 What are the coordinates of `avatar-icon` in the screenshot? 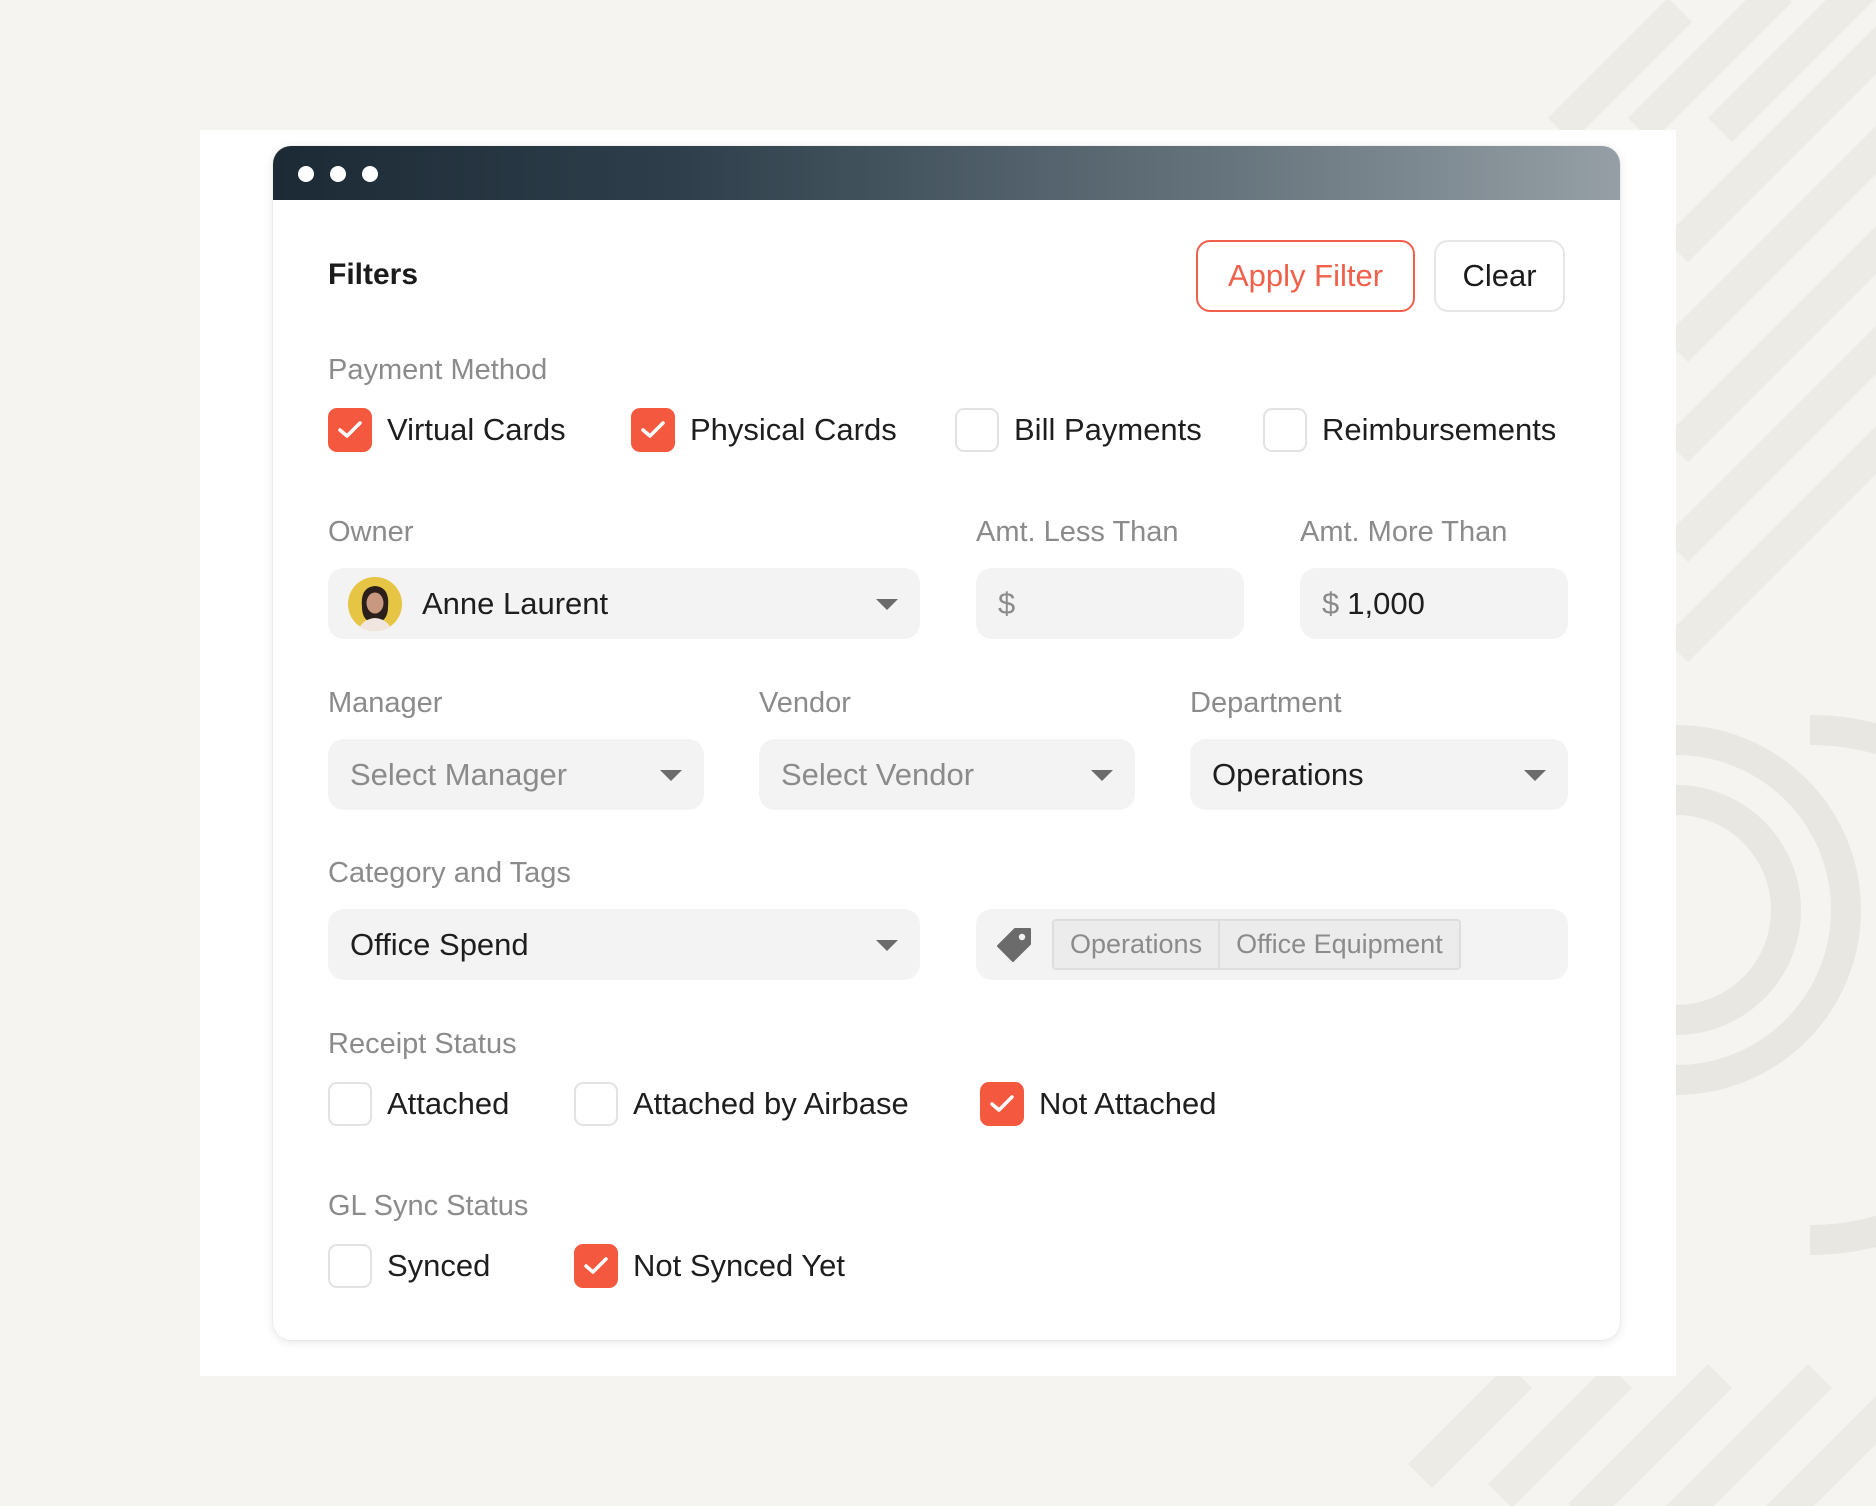 It's located at (375, 603).